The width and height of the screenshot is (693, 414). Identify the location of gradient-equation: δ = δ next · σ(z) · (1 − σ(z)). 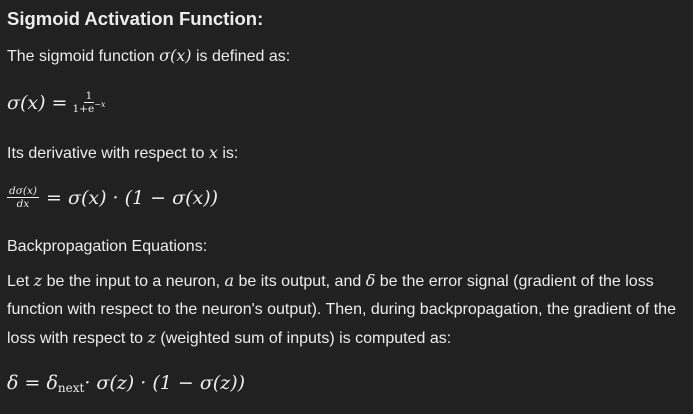
(126, 383).